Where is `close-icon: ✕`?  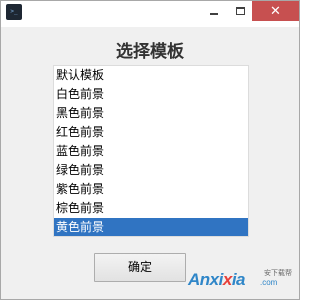
close-icon: ✕ is located at coordinates (275, 11).